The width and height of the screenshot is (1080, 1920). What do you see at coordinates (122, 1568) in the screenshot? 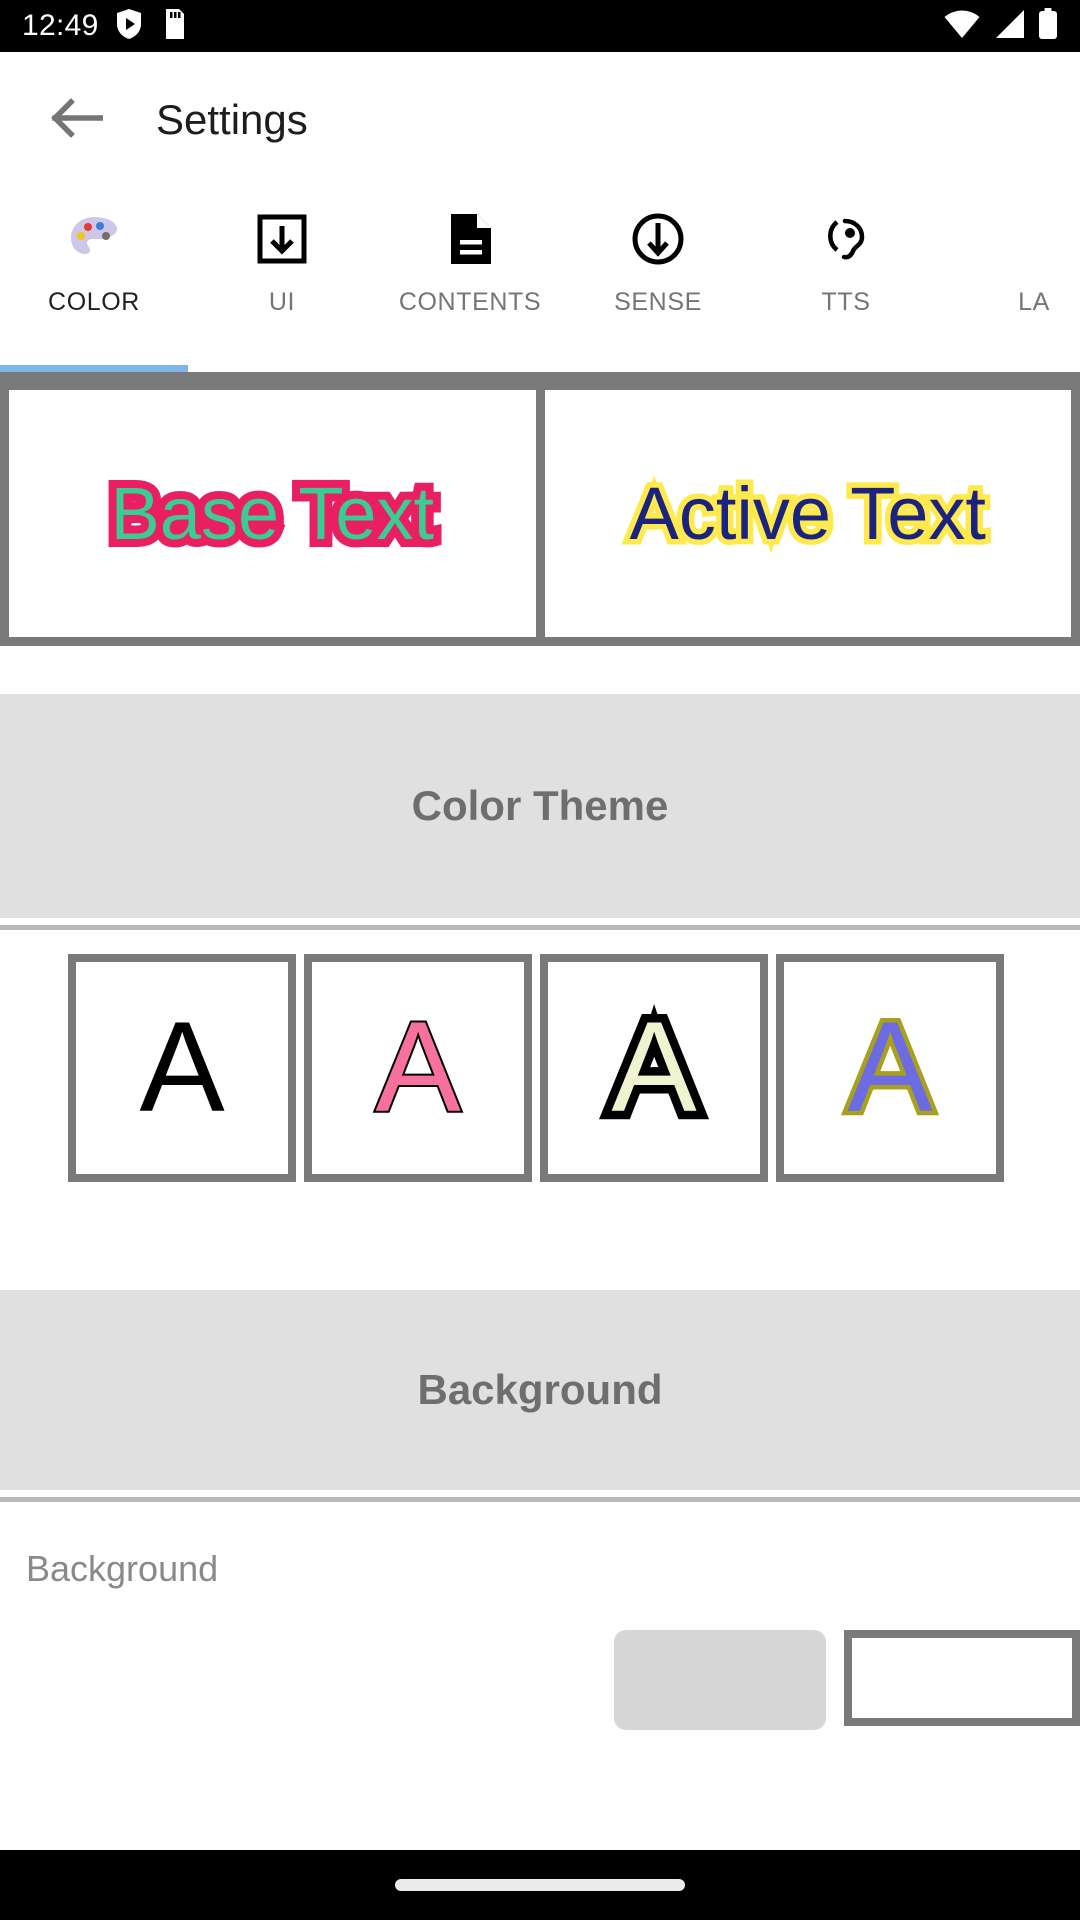
I see `background-row-label: Background` at bounding box center [122, 1568].